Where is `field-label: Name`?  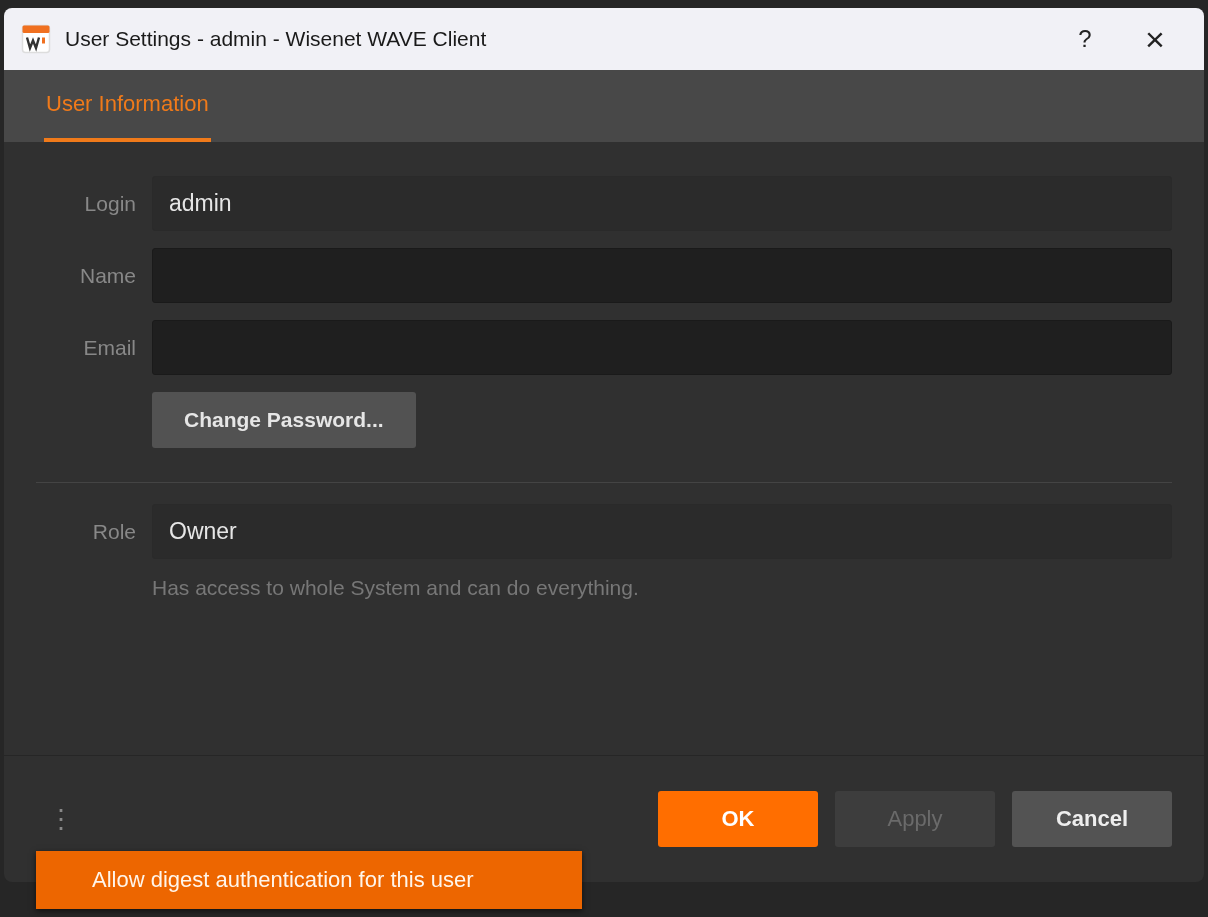
field-label: Name is located at coordinates (107, 275).